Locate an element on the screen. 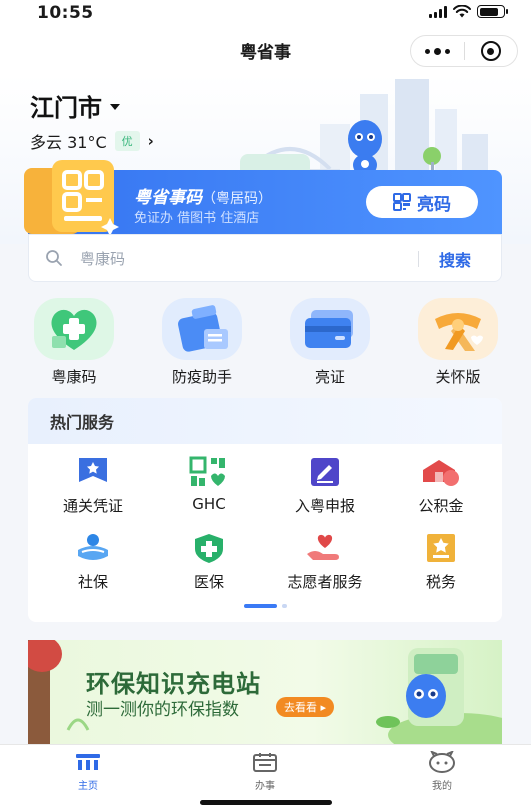 The image size is (531, 809). tab-label: 主页 is located at coordinates (88, 786).